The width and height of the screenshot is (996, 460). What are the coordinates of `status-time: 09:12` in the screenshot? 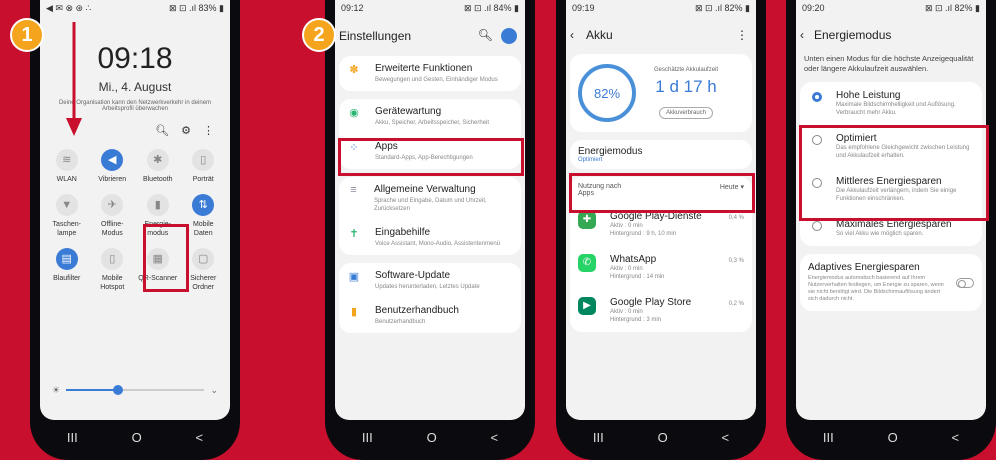 It's located at (352, 8).